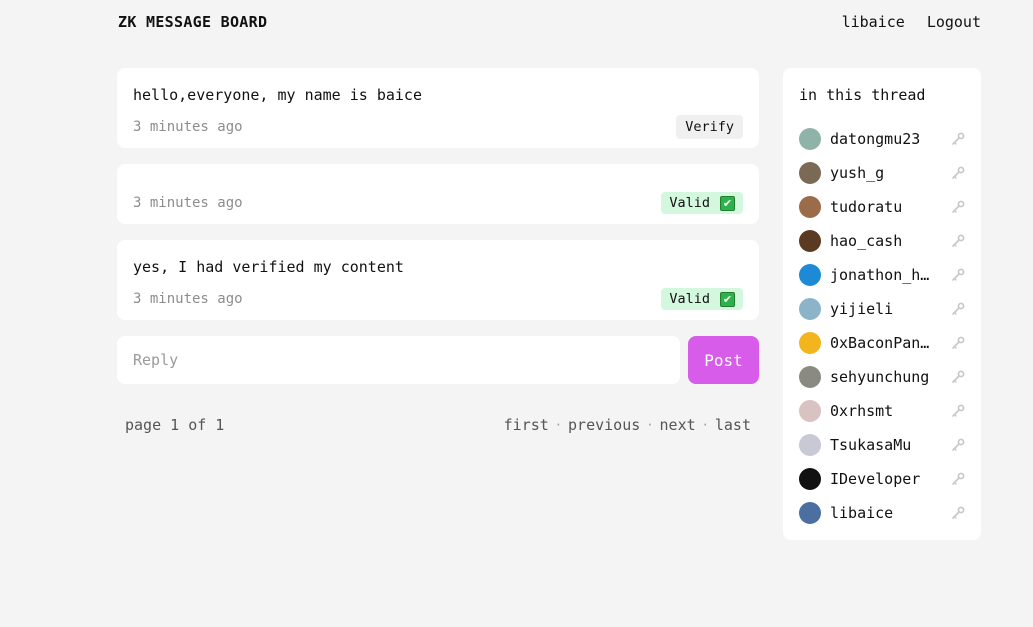  What do you see at coordinates (911, 22) in the screenshot?
I see `top-nav: libaice Logout` at bounding box center [911, 22].